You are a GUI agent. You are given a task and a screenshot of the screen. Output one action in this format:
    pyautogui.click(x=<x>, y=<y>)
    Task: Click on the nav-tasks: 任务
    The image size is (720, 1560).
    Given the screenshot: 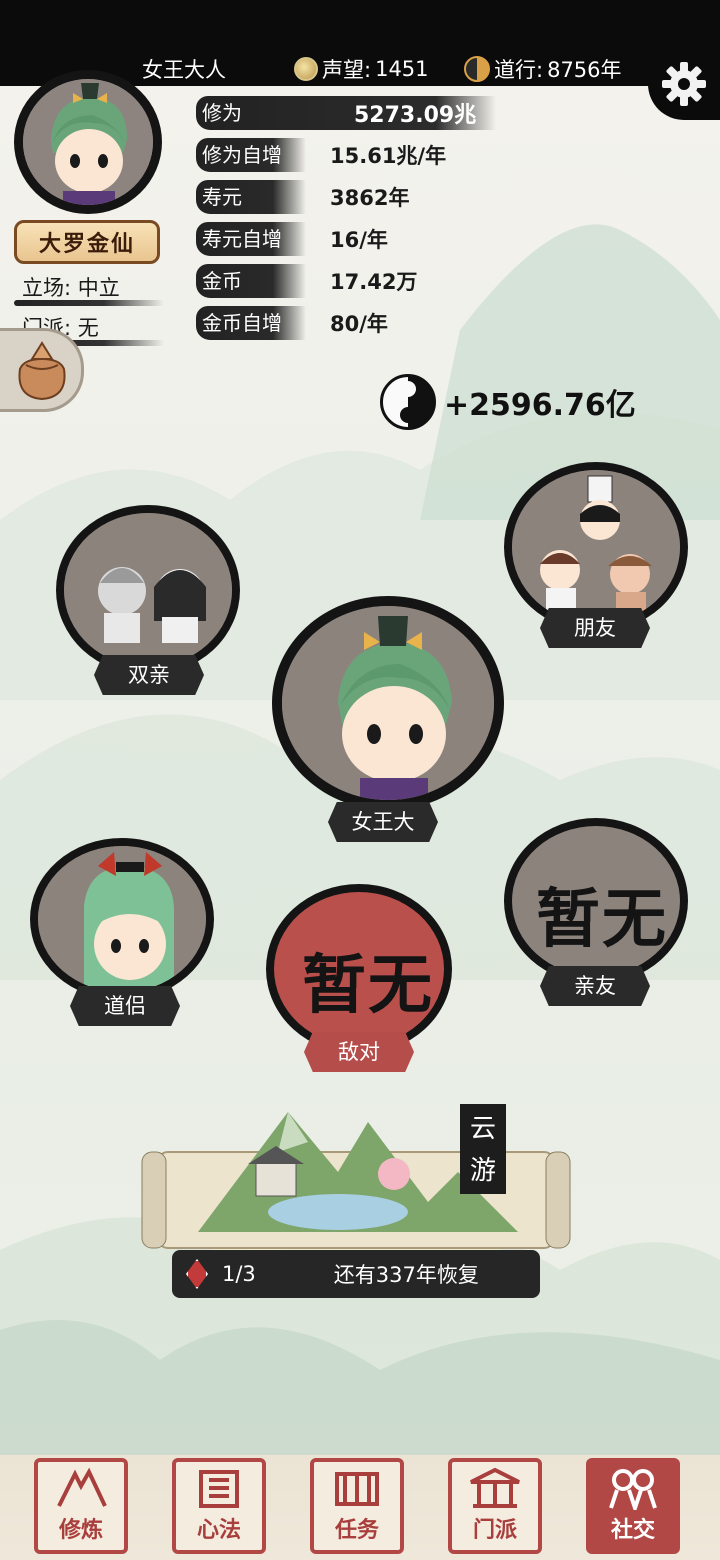 What is the action you would take?
    pyautogui.click(x=357, y=1506)
    